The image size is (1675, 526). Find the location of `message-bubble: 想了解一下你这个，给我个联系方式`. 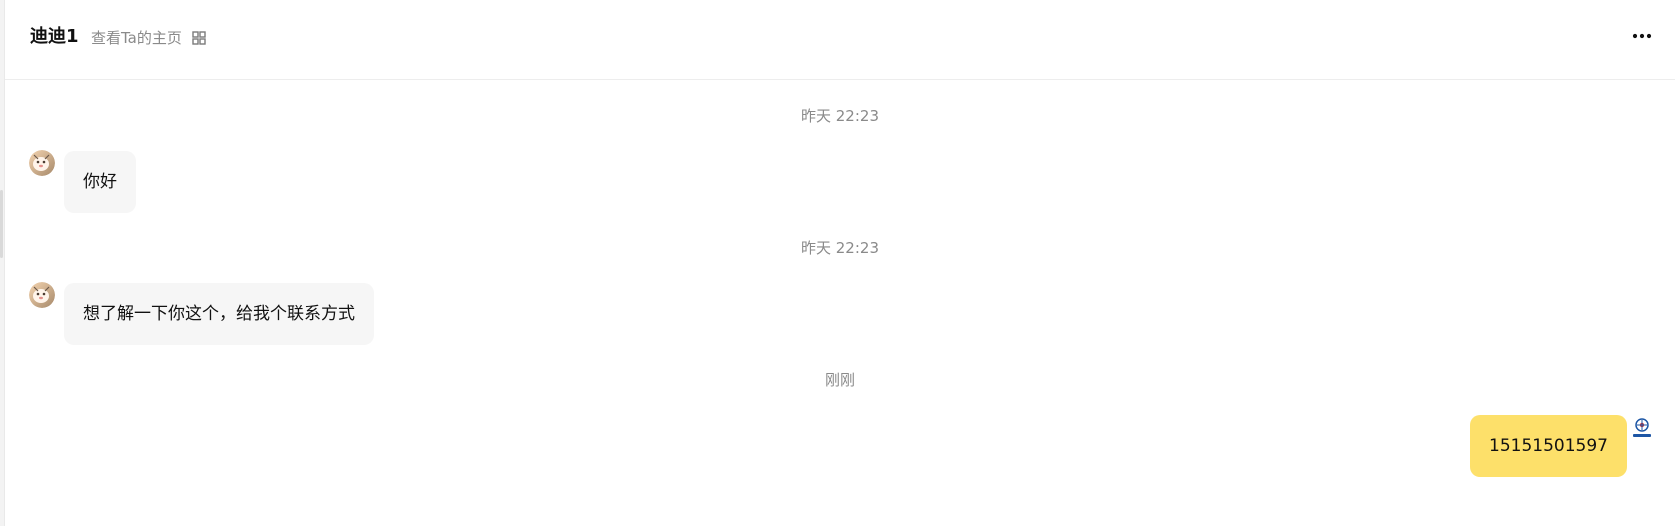

message-bubble: 想了解一下你这个，给我个联系方式 is located at coordinates (219, 314).